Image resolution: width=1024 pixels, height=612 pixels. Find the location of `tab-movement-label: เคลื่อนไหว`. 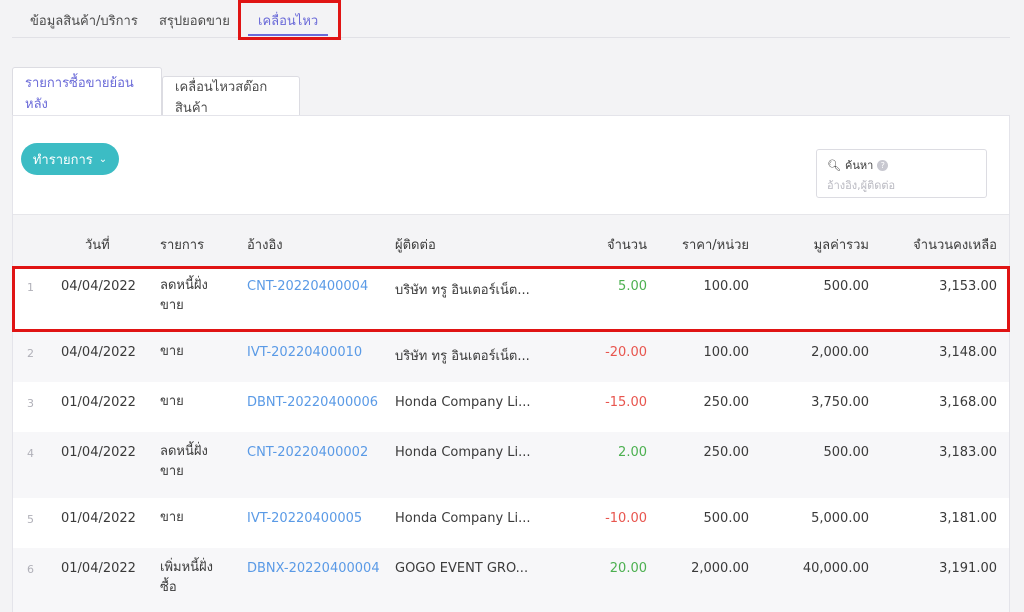

tab-movement-label: เคลื่อนไหว is located at coordinates (288, 21).